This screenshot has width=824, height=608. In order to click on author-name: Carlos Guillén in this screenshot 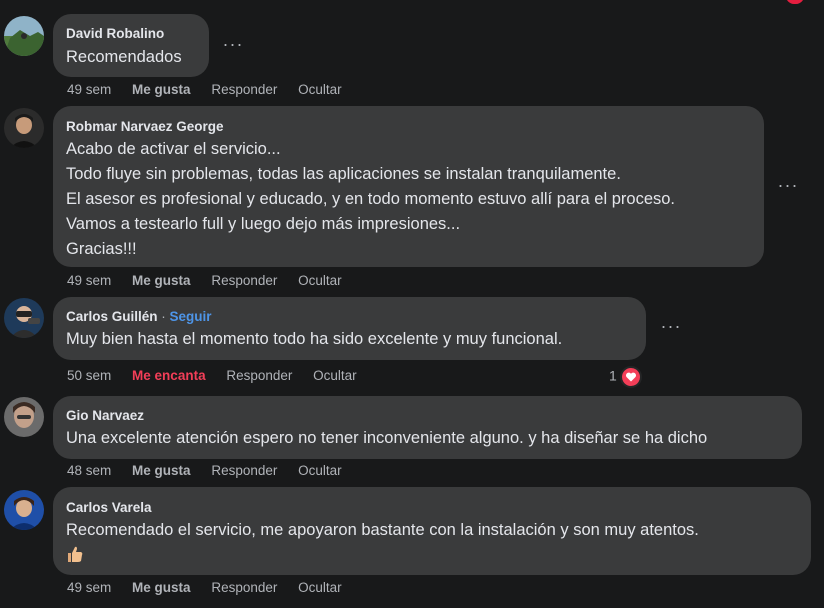, I will do `click(112, 316)`.